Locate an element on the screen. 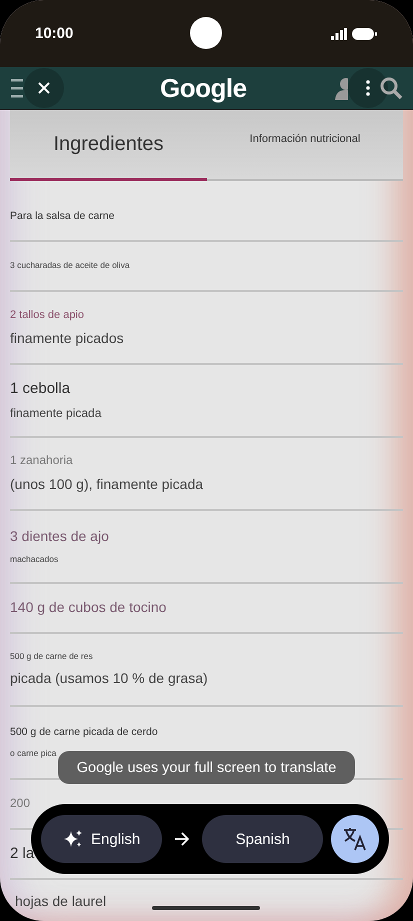 The width and height of the screenshot is (413, 921). ingredient-text: (unos 100 g), finamente picada is located at coordinates (107, 485).